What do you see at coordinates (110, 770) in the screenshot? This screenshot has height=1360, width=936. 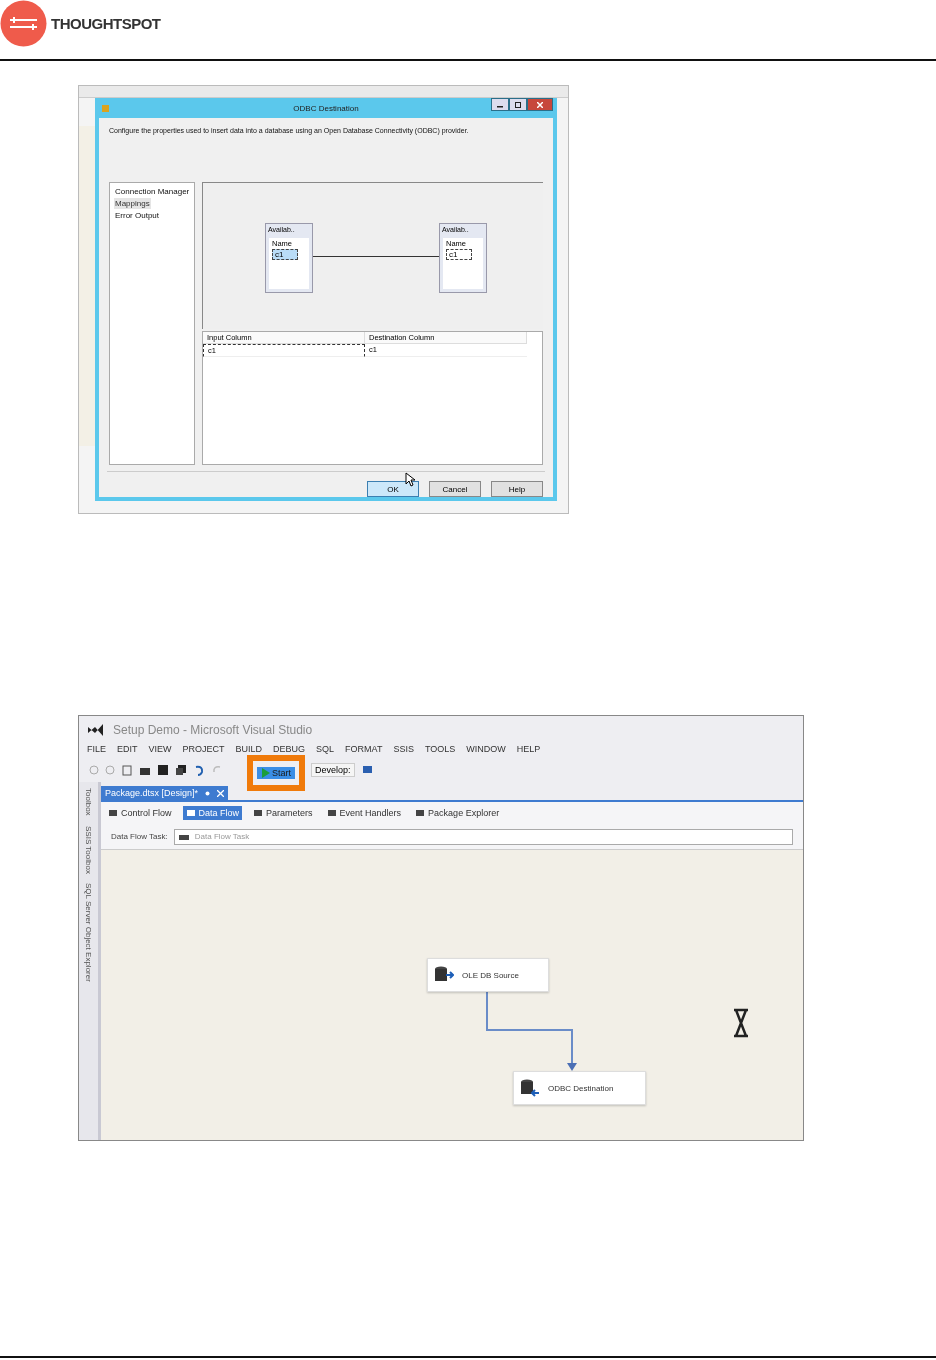 I see `forward-icon` at bounding box center [110, 770].